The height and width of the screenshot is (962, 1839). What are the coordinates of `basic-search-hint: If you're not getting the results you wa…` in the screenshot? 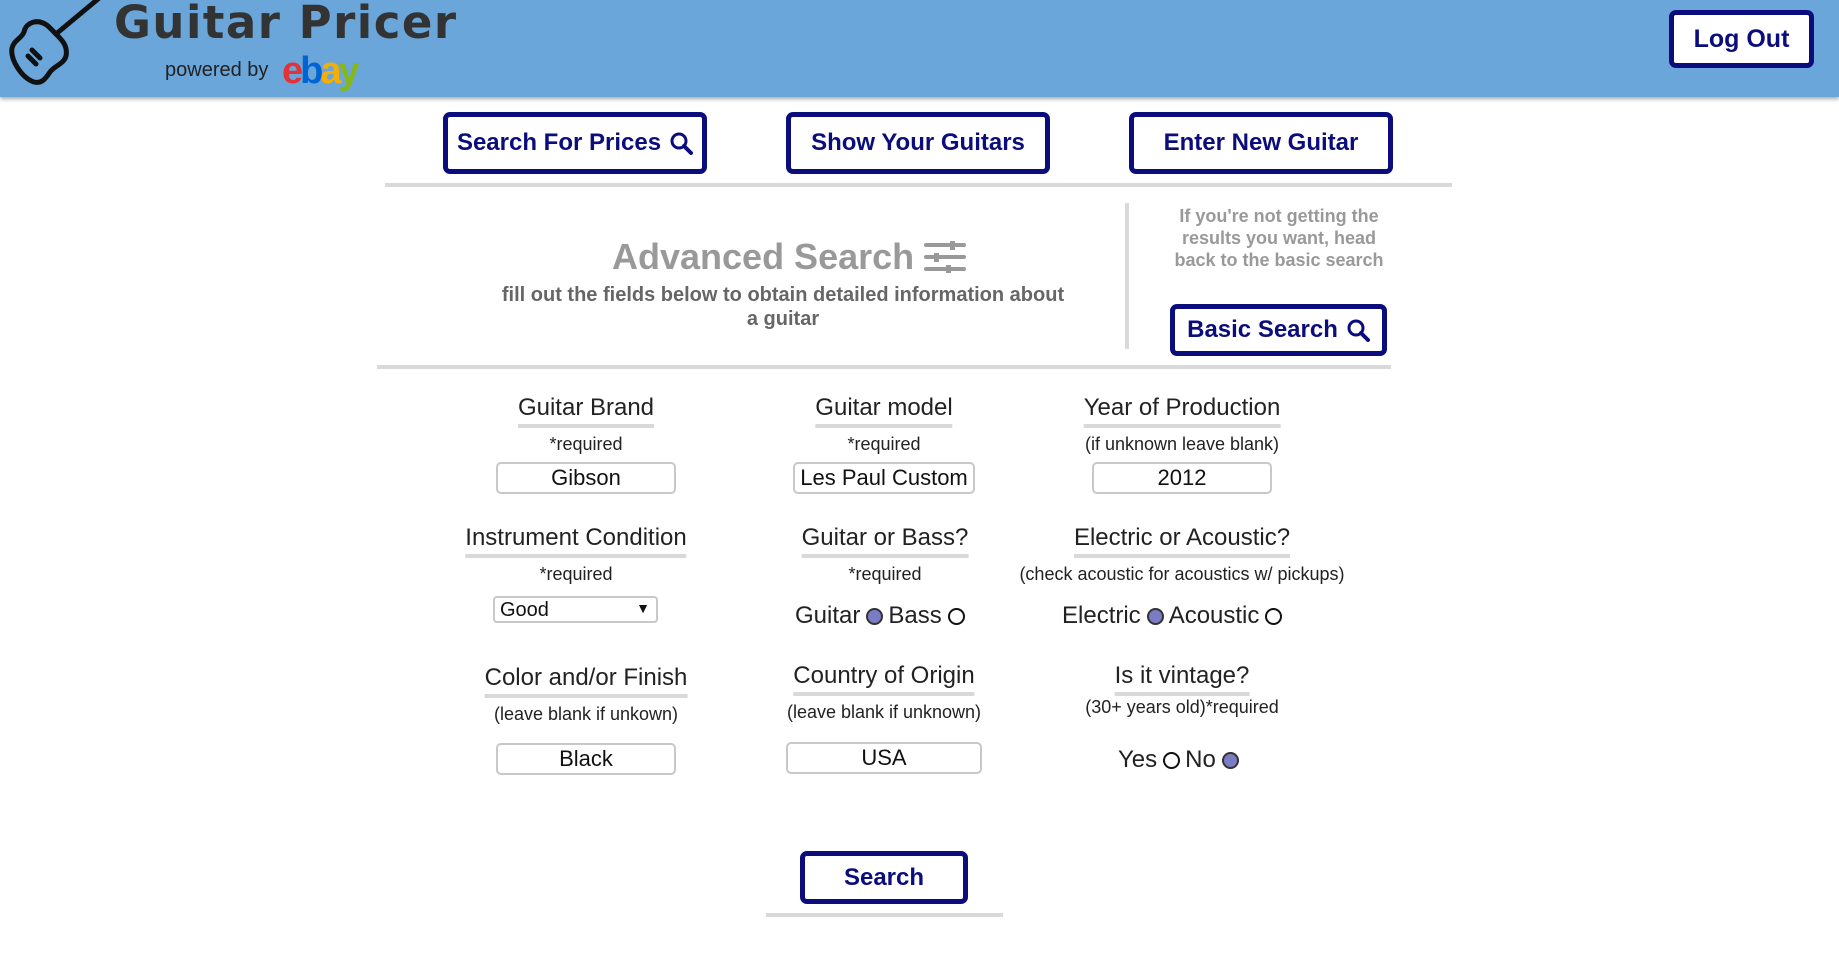 It's located at (1279, 238).